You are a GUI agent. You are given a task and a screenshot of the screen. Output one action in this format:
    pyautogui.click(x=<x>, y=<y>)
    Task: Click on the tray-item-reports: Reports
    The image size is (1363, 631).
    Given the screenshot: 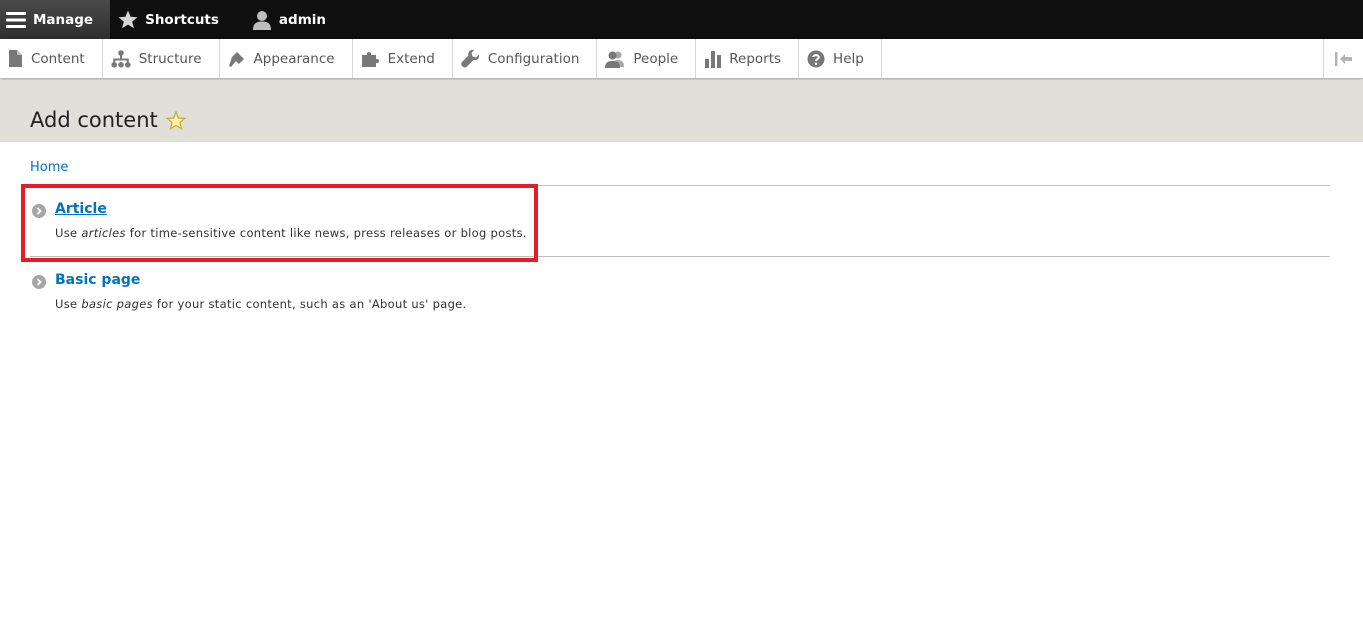 What is the action you would take?
    pyautogui.click(x=748, y=58)
    